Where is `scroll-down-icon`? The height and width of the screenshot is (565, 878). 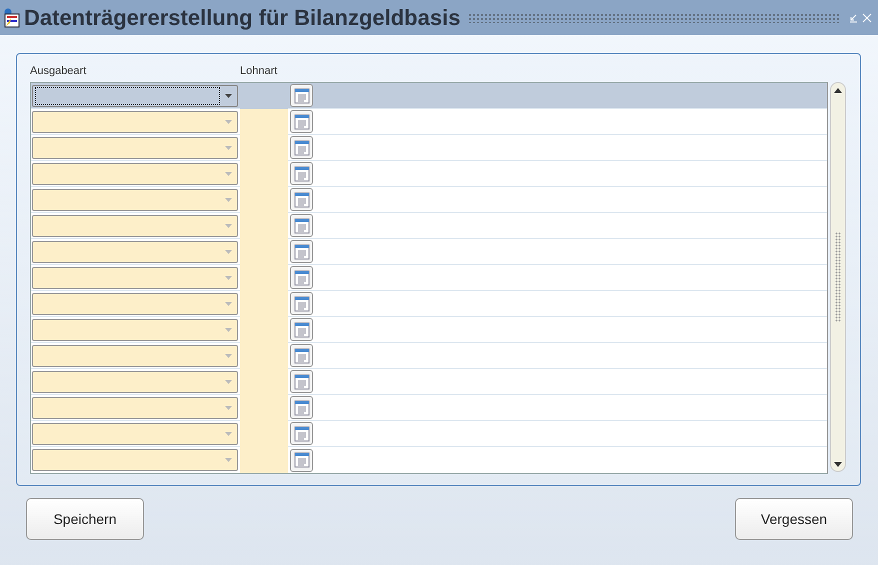 scroll-down-icon is located at coordinates (838, 464).